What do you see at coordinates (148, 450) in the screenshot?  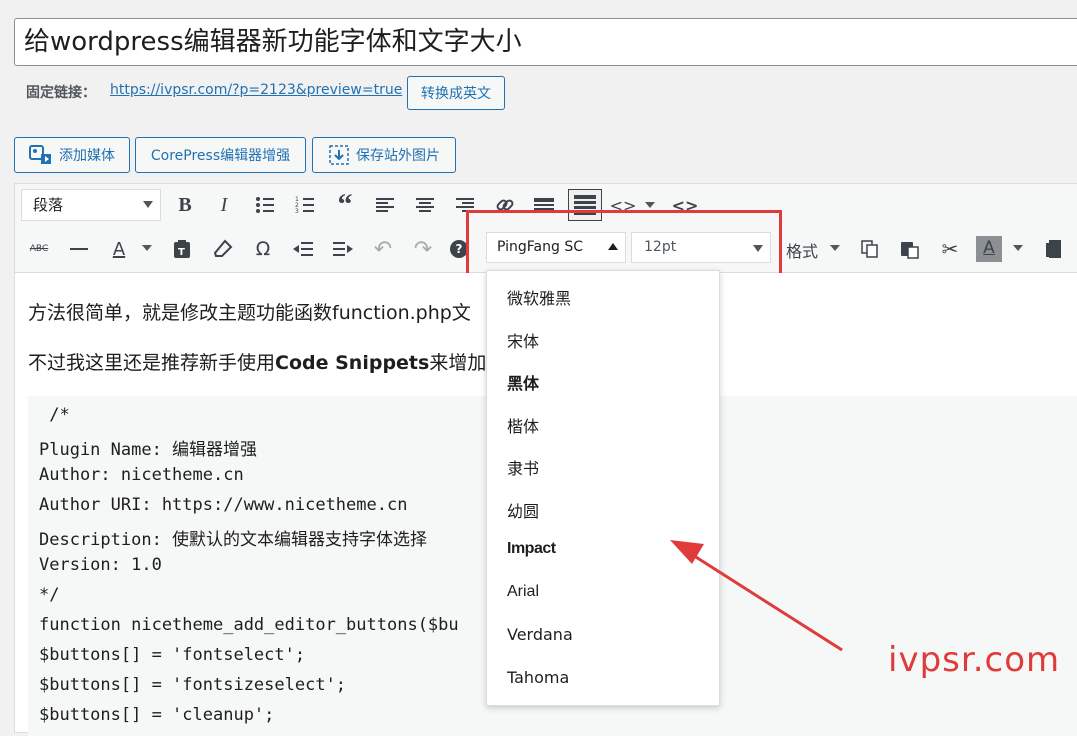 I see `code-line: Plugin Name: 编辑器增强` at bounding box center [148, 450].